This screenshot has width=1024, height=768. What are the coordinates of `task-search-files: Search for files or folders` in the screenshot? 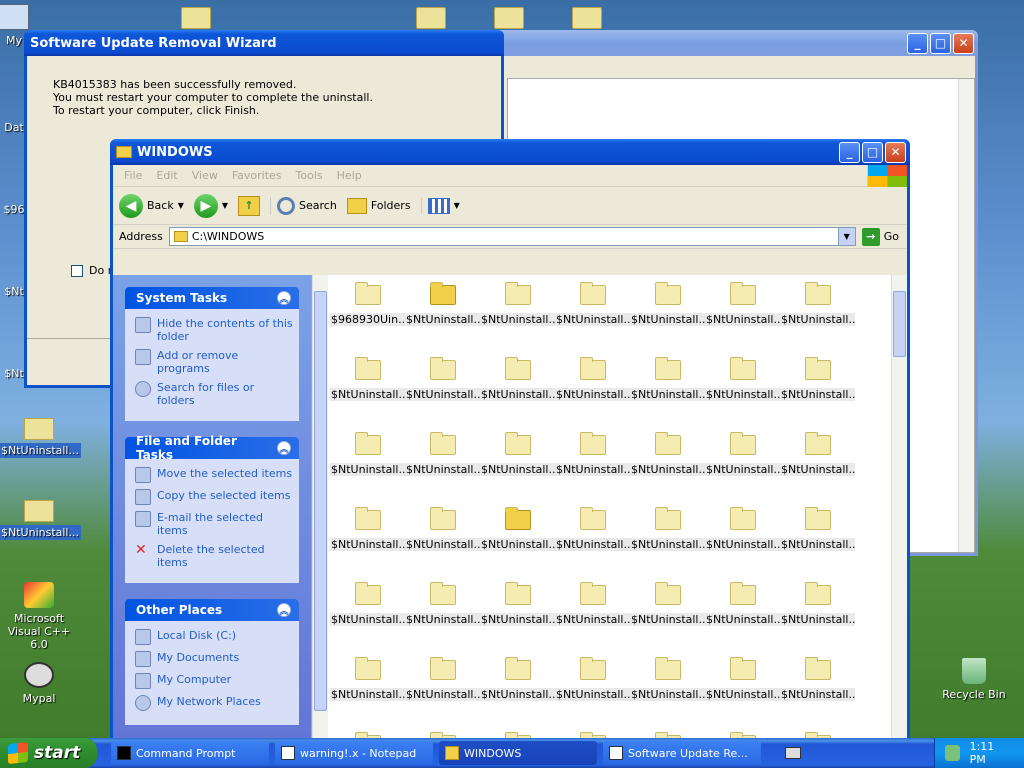 It's located at (214, 394).